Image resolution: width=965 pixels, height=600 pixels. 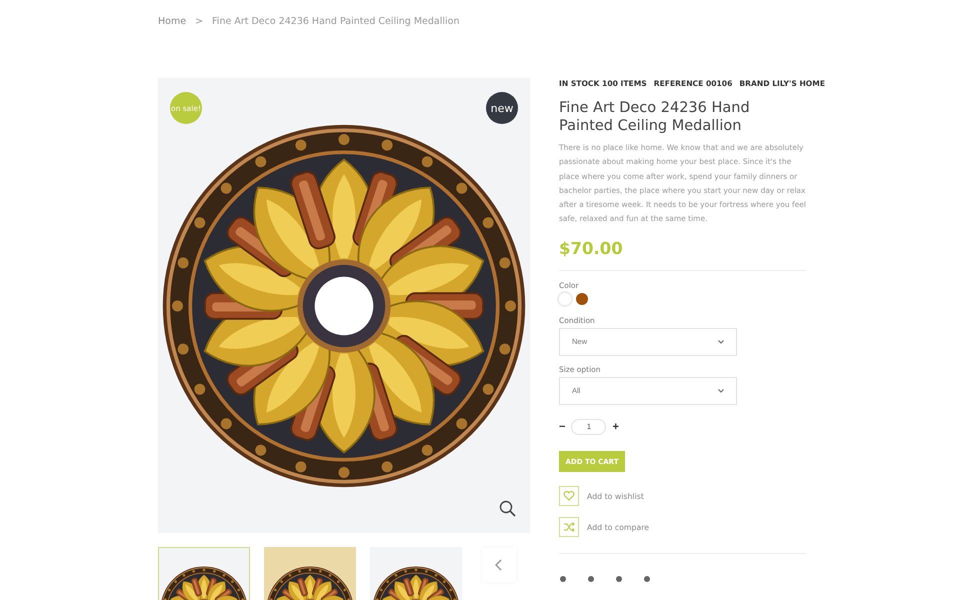 What do you see at coordinates (582, 298) in the screenshot?
I see `color-swatch` at bounding box center [582, 298].